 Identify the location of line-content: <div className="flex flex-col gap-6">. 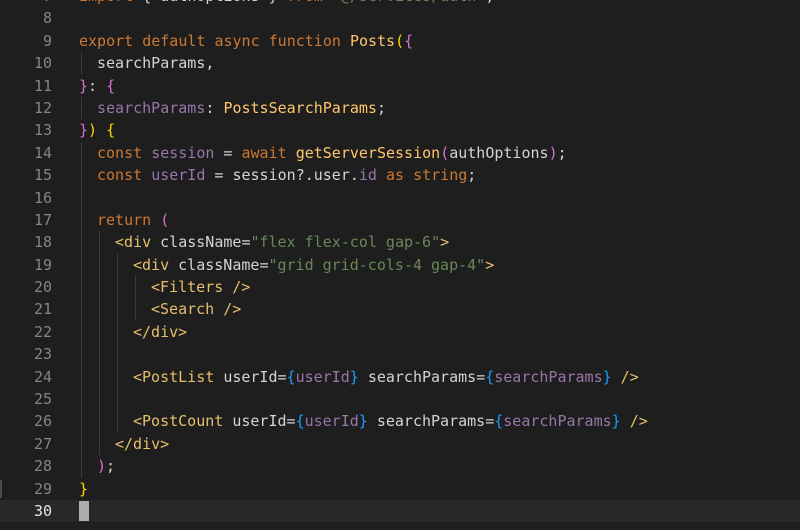
(282, 242).